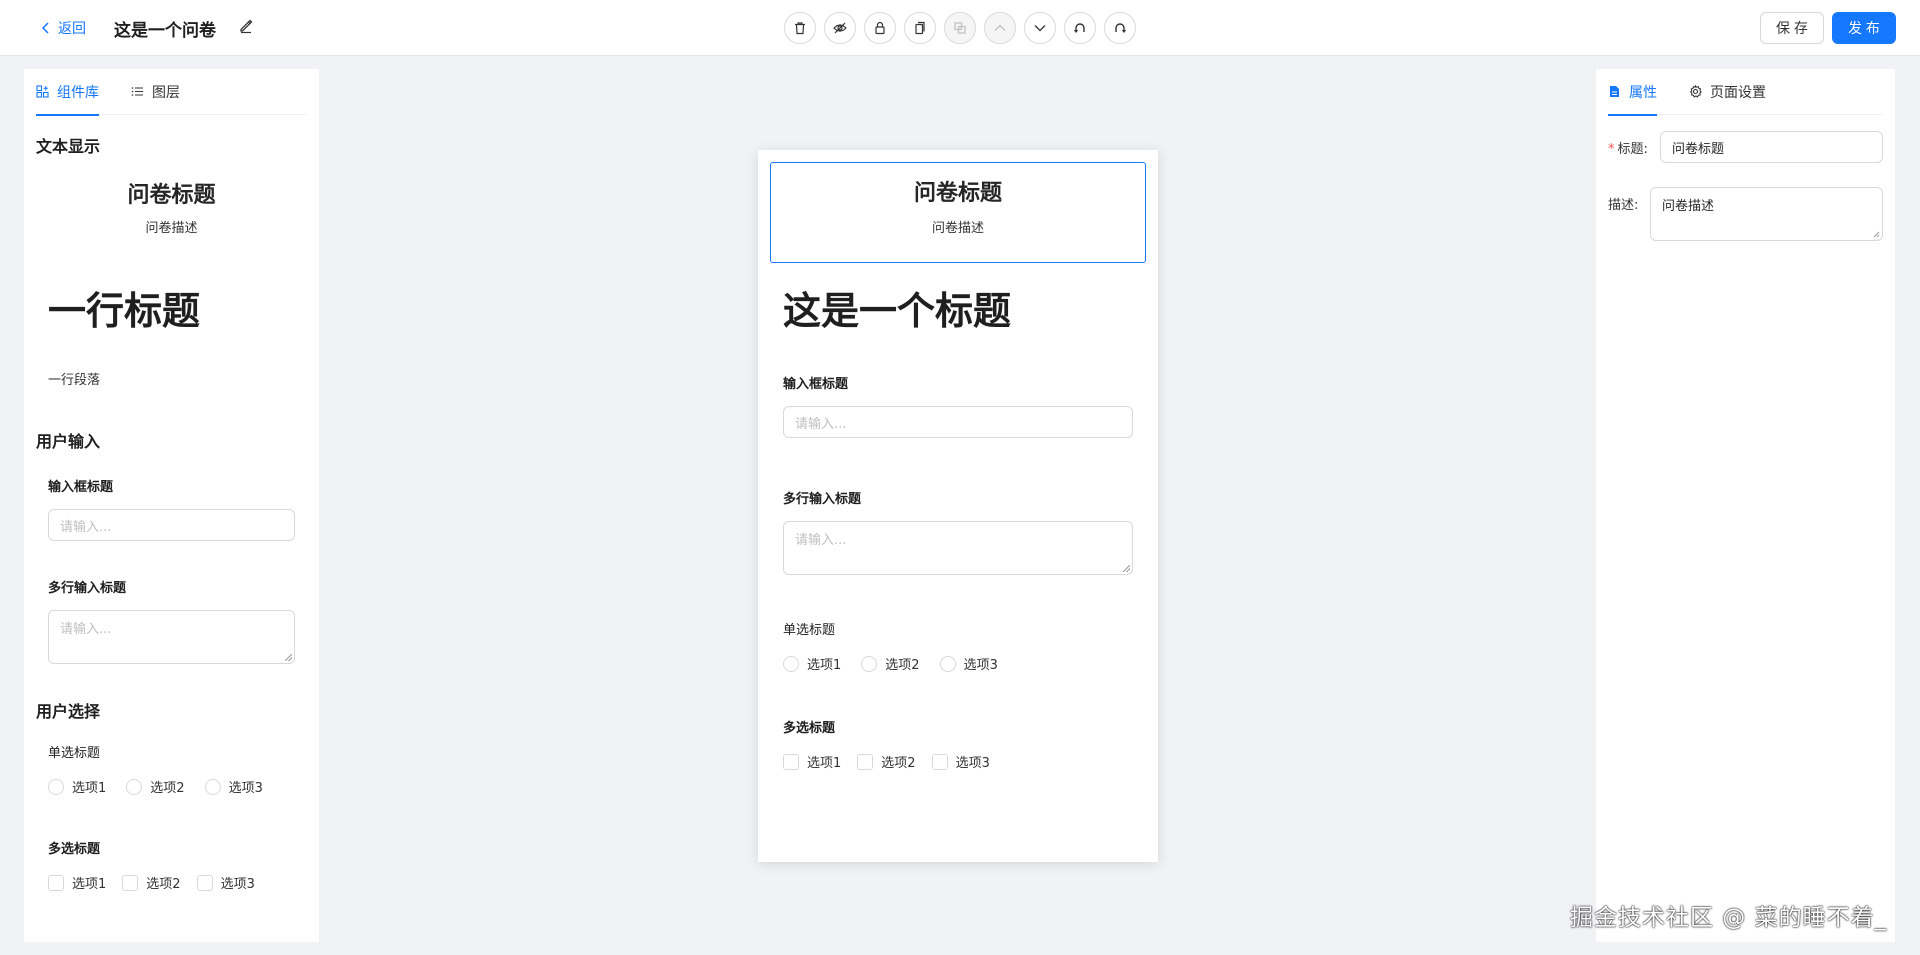  What do you see at coordinates (72, 29) in the screenshot?
I see `back-label: 返回` at bounding box center [72, 29].